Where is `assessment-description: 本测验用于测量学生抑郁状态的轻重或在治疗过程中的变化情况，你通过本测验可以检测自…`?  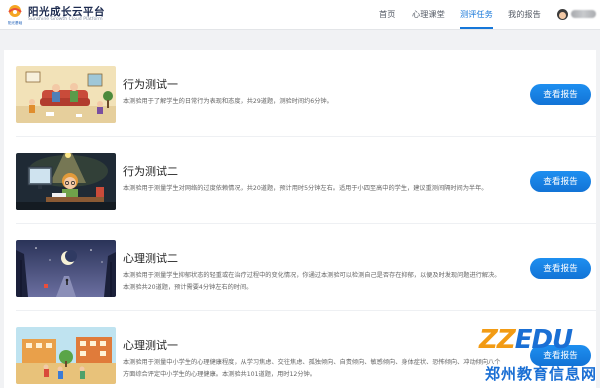
assessment-description: 本测验用于测量学生抑郁状态的轻重或在治疗过程中的变化情况，你通过本测验可以检测自… is located at coordinates (312, 281).